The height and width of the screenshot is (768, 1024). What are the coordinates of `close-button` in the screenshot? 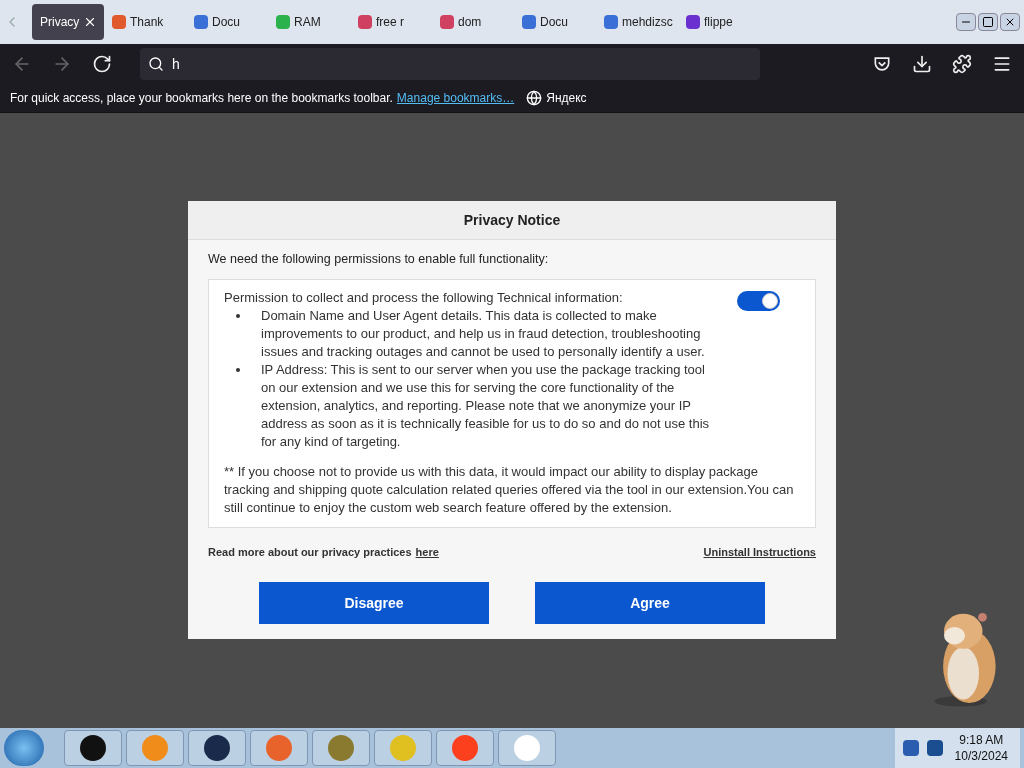 It's located at (1010, 22).